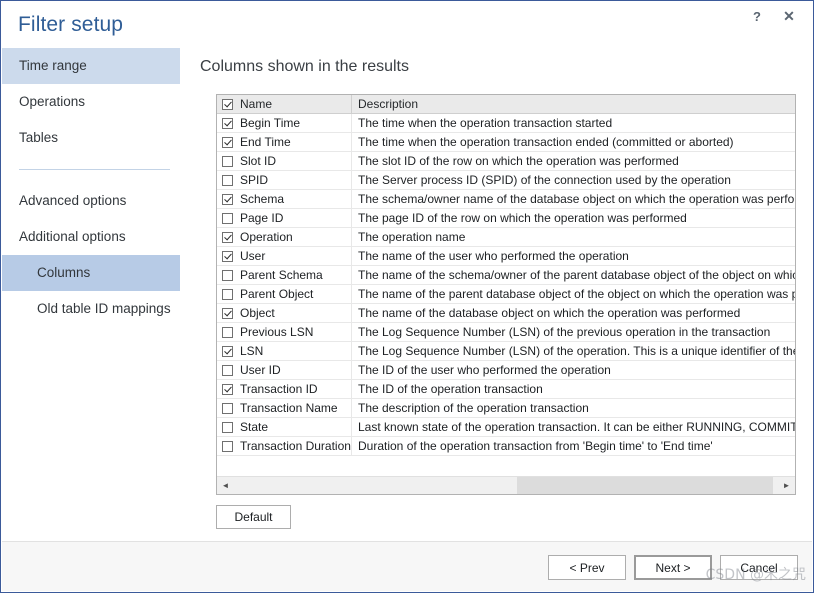  I want to click on row-name-label: LSN, so click(252, 351).